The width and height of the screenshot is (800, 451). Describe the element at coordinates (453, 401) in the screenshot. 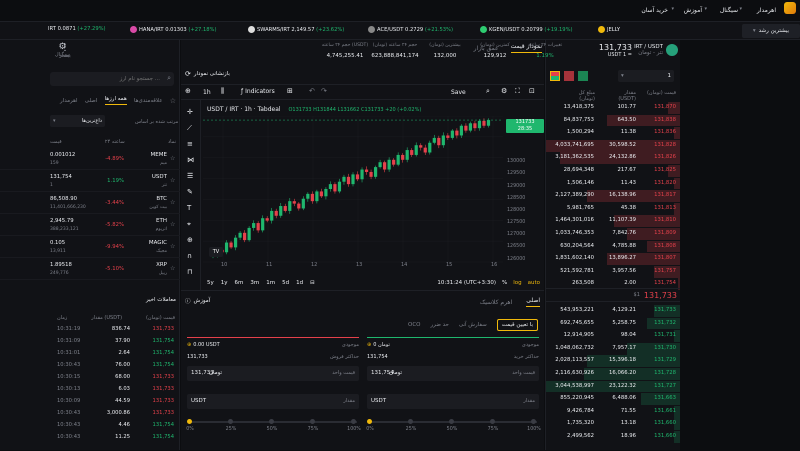

I see `buy-amount-field: USDT مقدار` at that location.